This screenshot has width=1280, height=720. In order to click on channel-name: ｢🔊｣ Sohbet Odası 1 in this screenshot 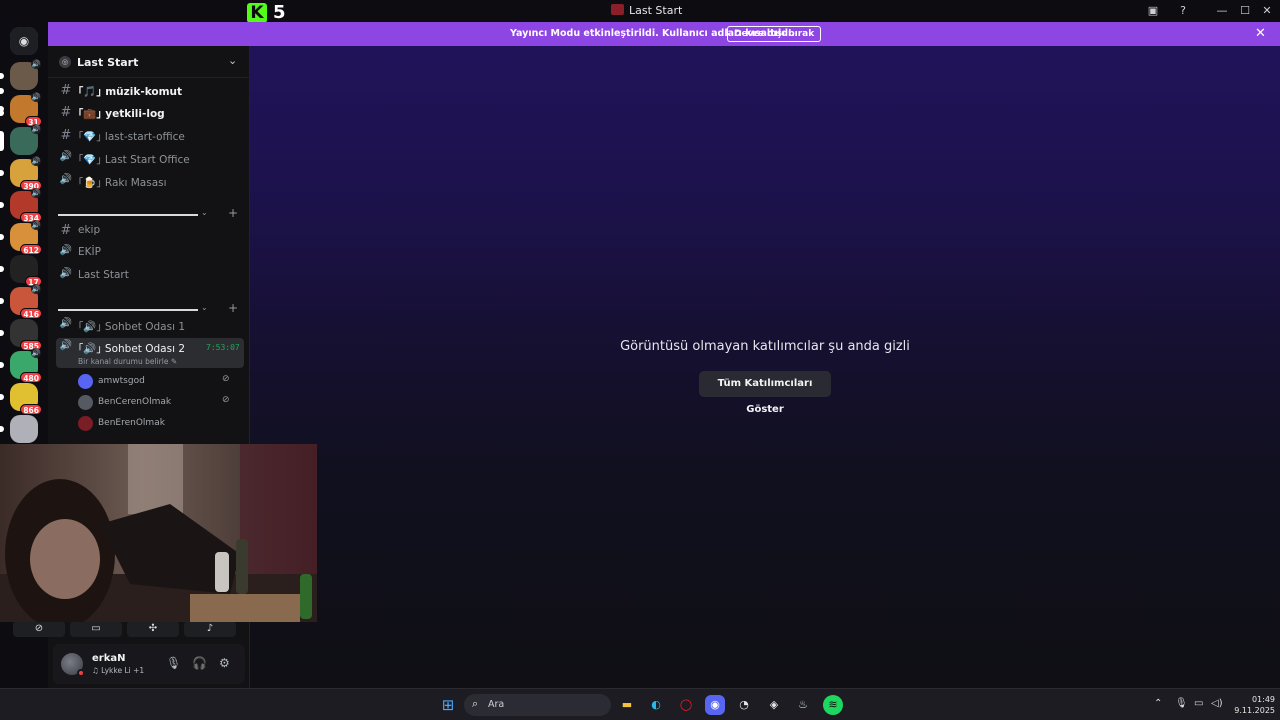, I will do `click(132, 327)`.